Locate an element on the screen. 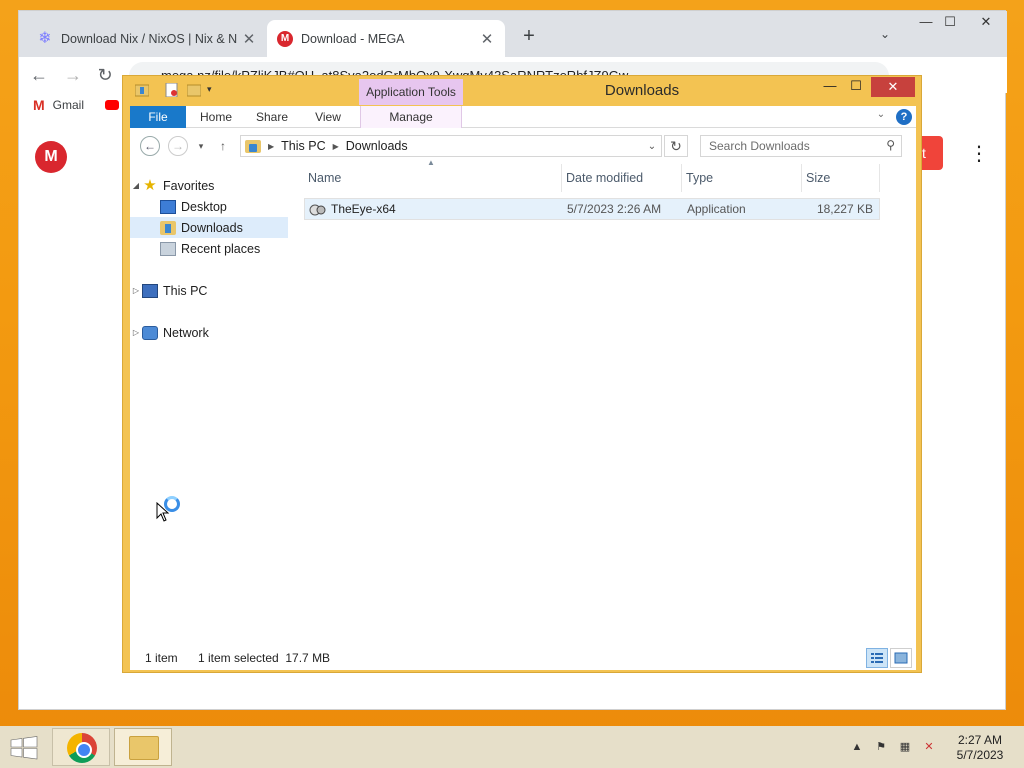 This screenshot has width=1024, height=768. large-icons-view-button is located at coordinates (901, 658).